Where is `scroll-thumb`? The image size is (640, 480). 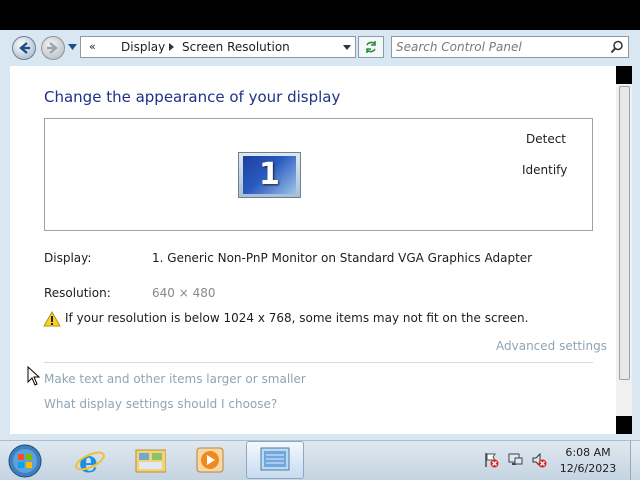
scroll-thumb is located at coordinates (624, 233).